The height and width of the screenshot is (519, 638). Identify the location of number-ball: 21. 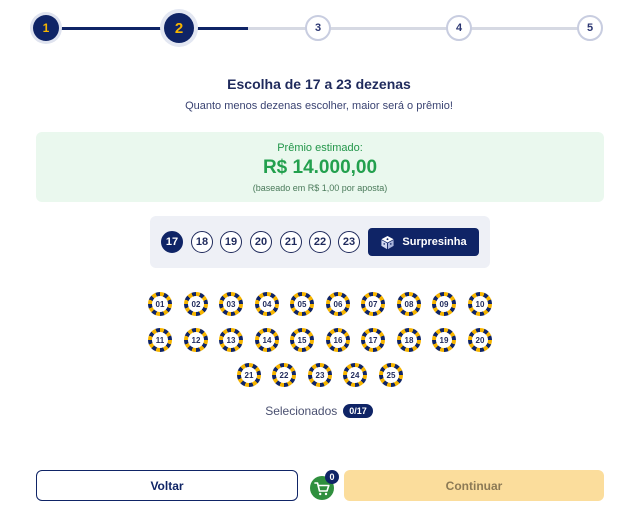
(249, 375).